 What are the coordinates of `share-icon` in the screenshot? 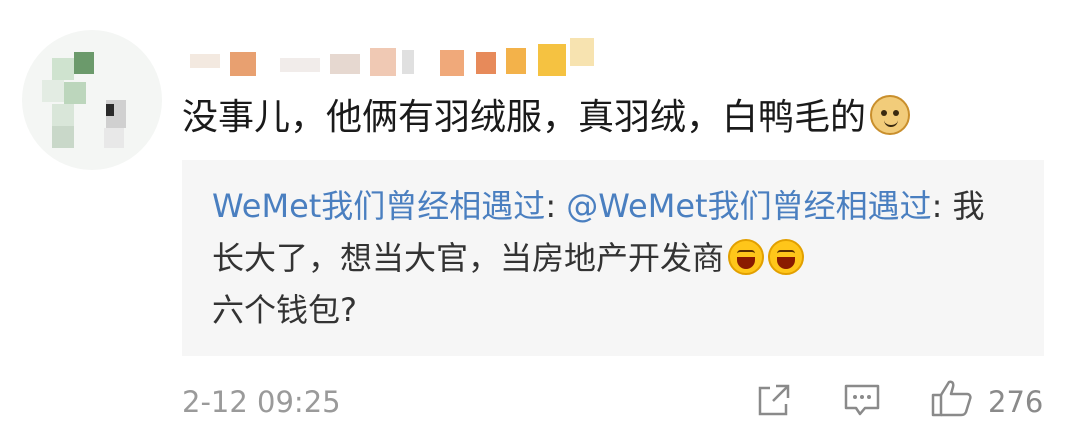 It's located at (774, 400).